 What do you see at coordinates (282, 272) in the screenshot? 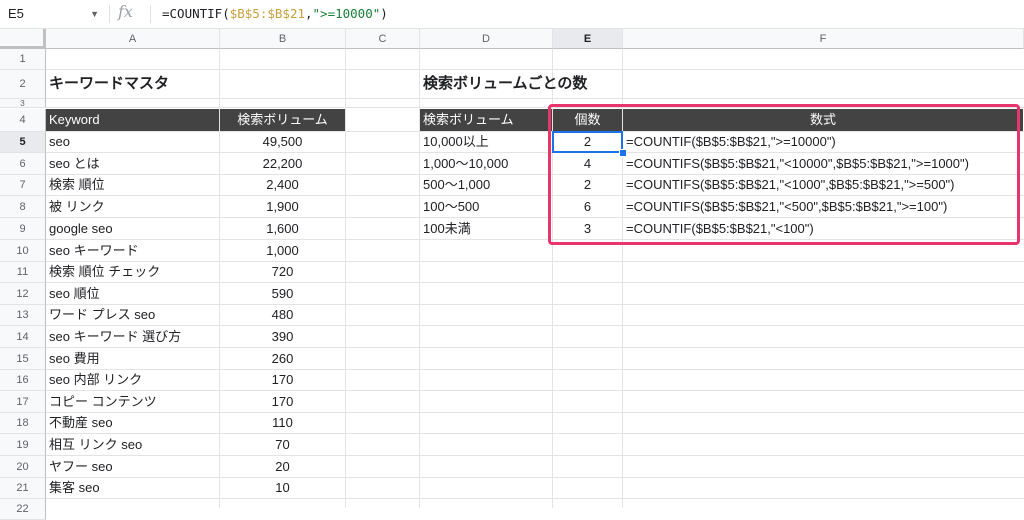
I see `volume-cell: 720` at bounding box center [282, 272].